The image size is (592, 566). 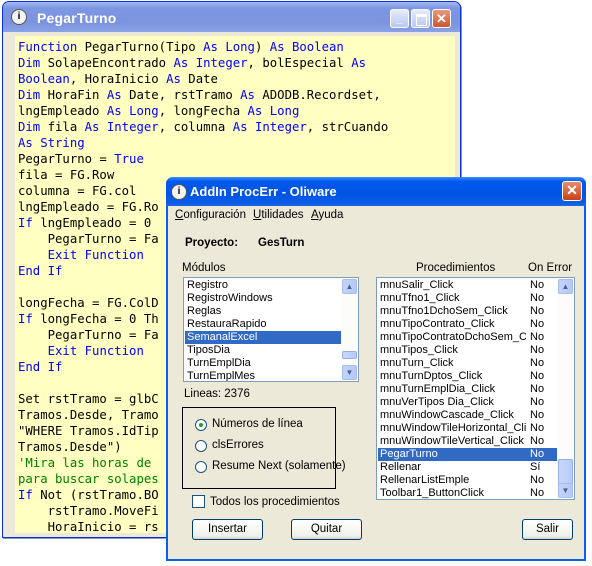 What do you see at coordinates (275, 502) in the screenshot?
I see `all-procedures-label: Todos los procedimientos` at bounding box center [275, 502].